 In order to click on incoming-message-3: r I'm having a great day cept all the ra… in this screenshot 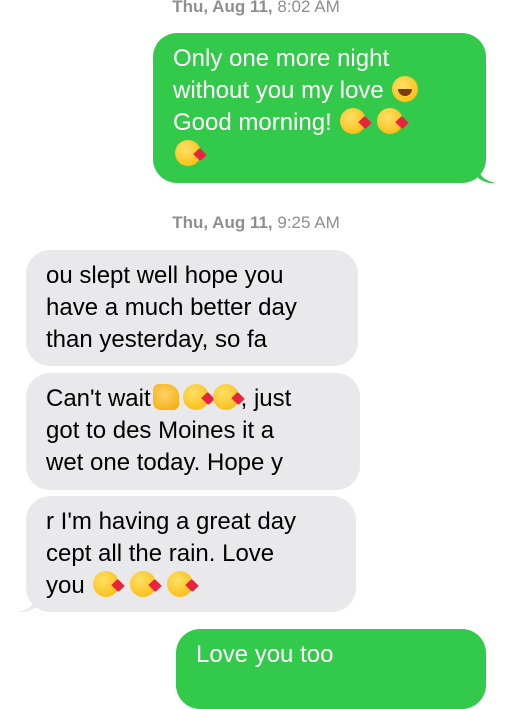, I will do `click(191, 554)`.